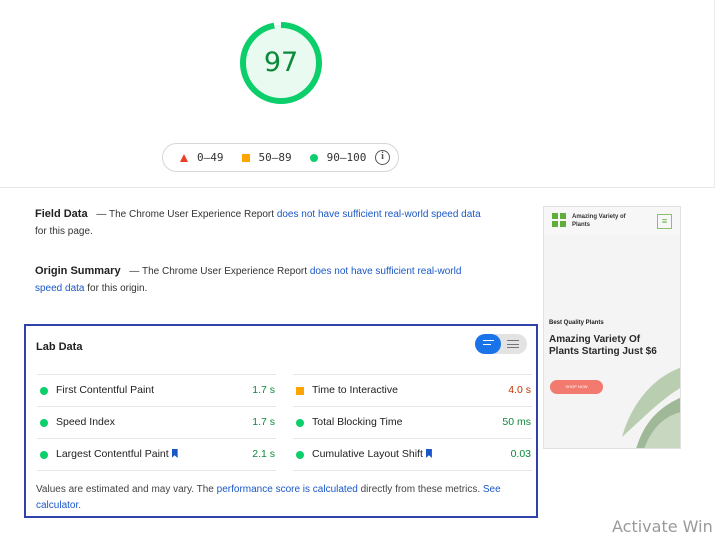 The image size is (722, 535). I want to click on metric-label-with-bookmark: Cumulative Layout Shift, so click(372, 454).